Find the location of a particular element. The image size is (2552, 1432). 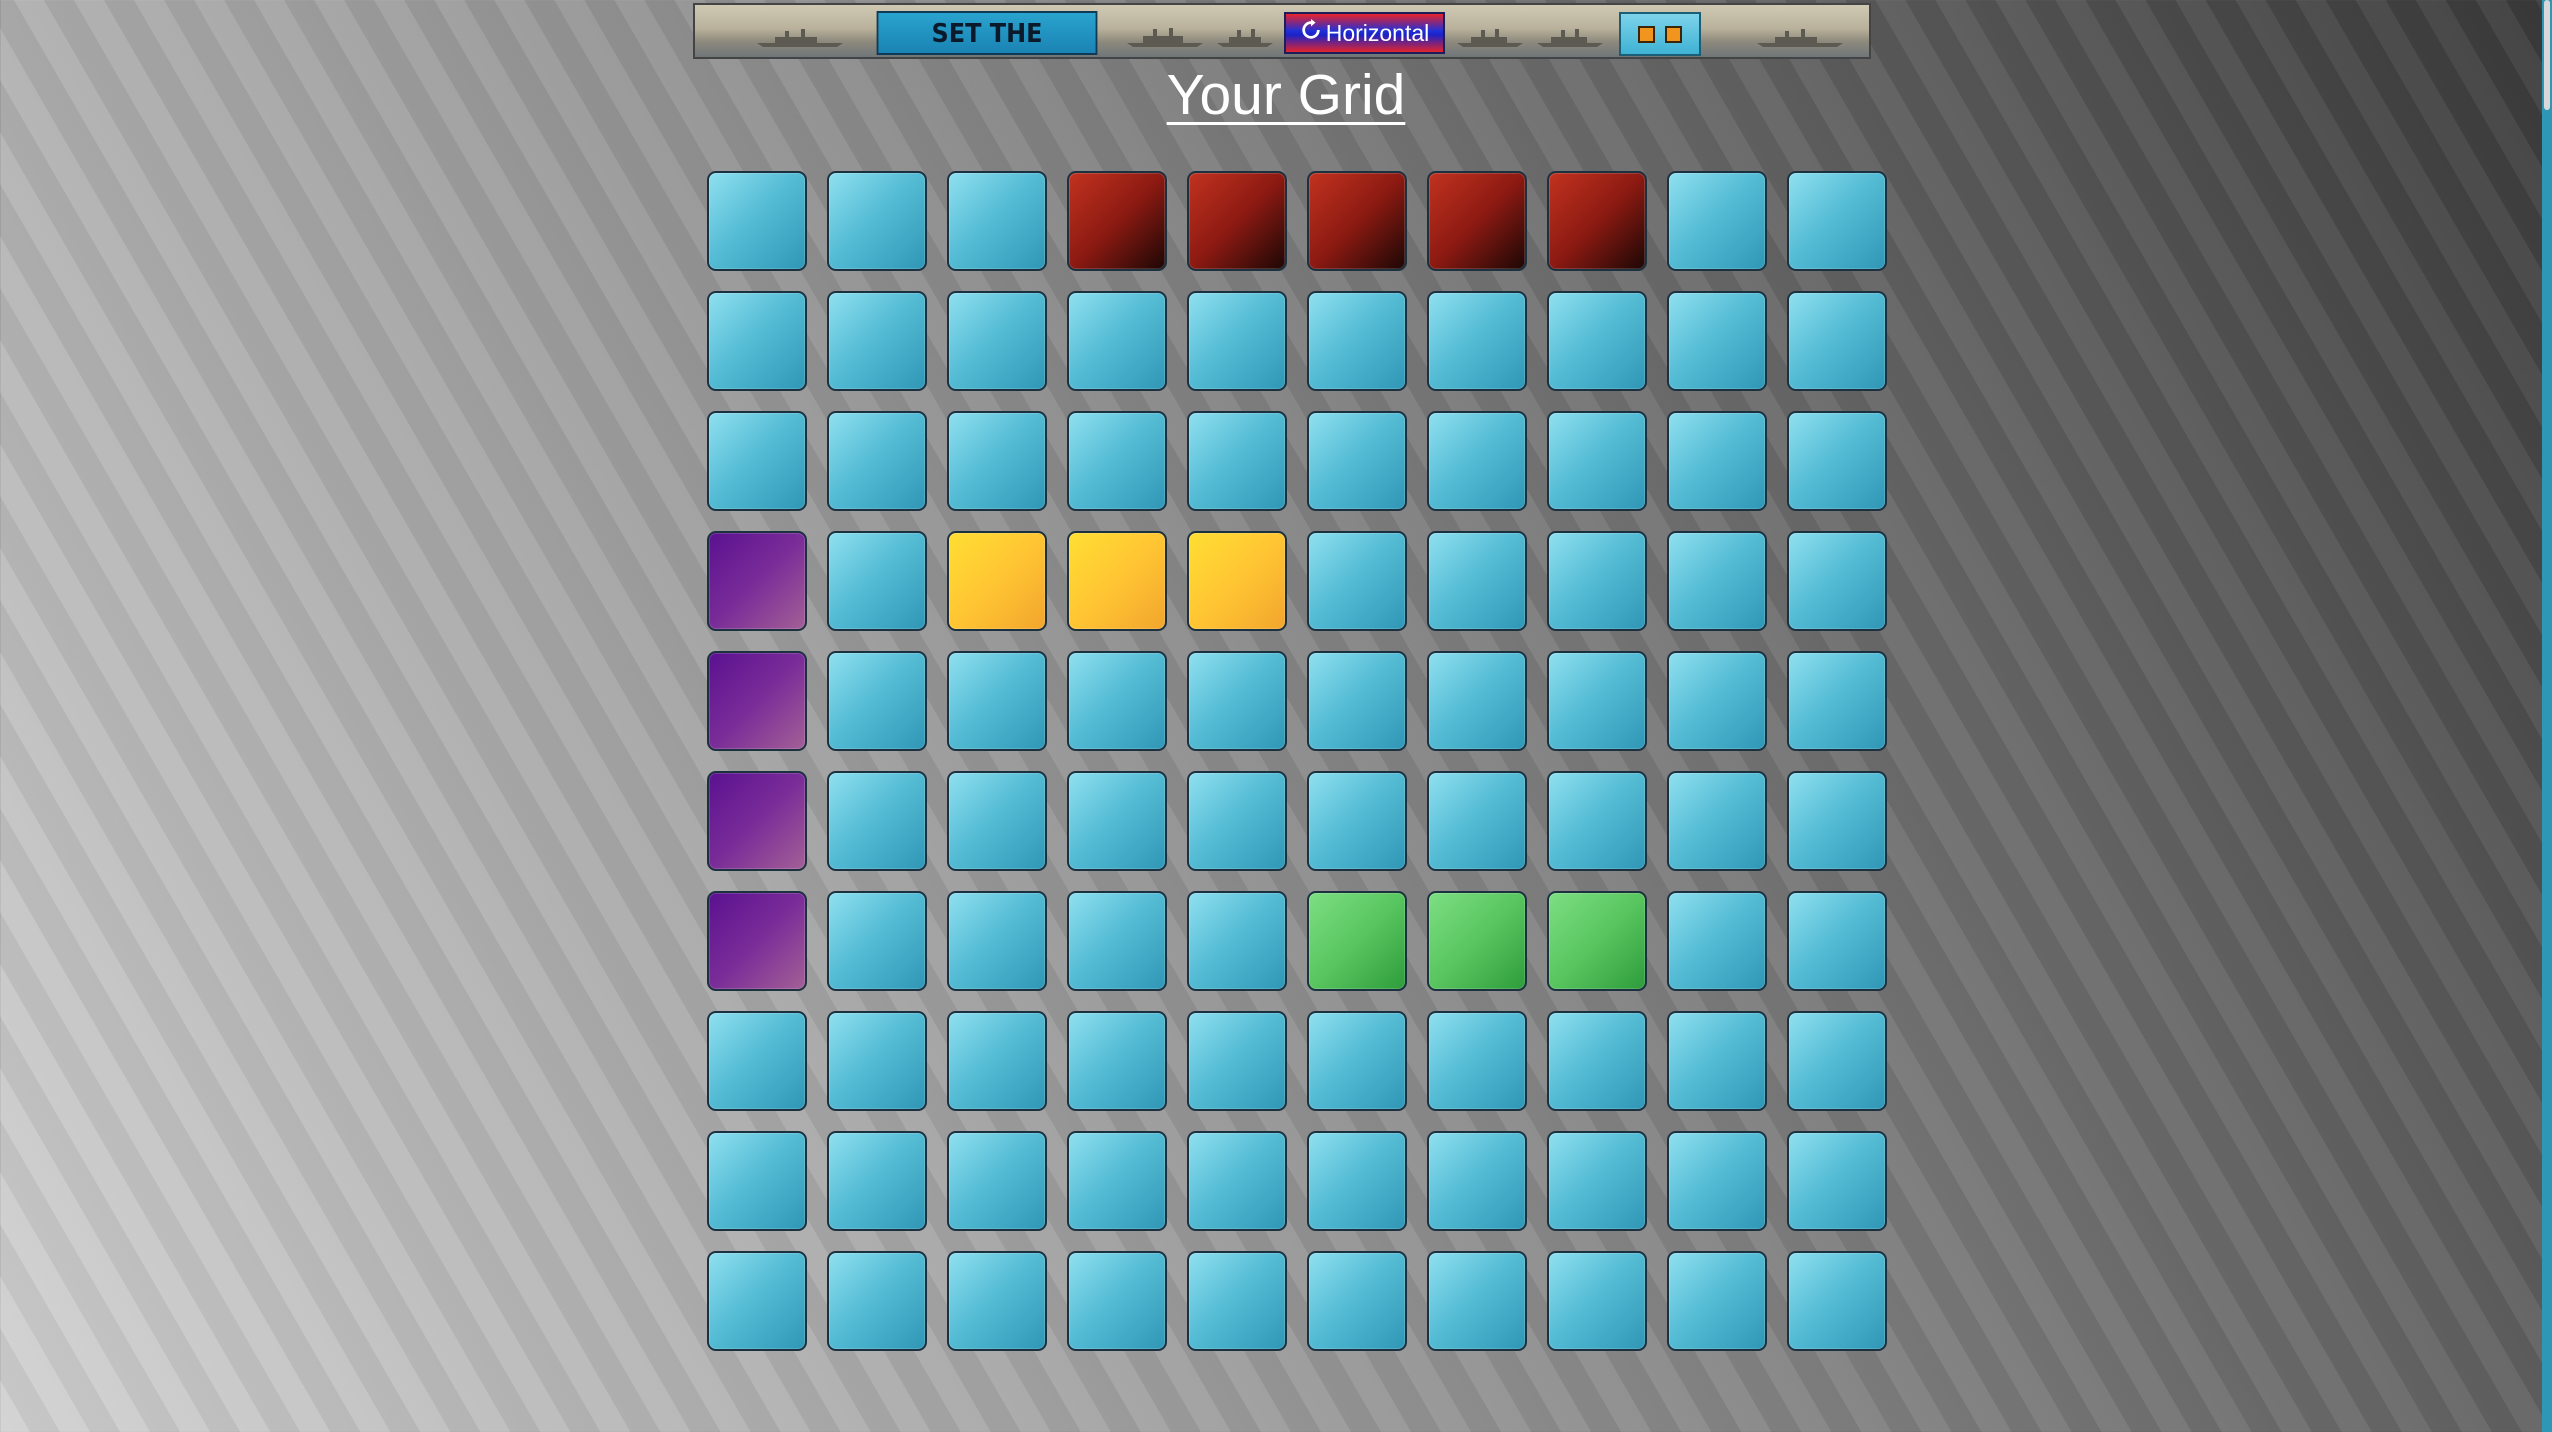

orientation-toggle-button: Horizontal is located at coordinates (1364, 33).